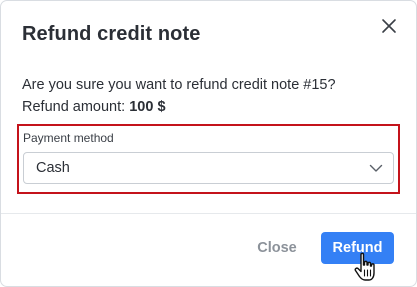  Describe the element at coordinates (74, 107) in the screenshot. I see `refund-amount-label: Refund amount:` at that location.